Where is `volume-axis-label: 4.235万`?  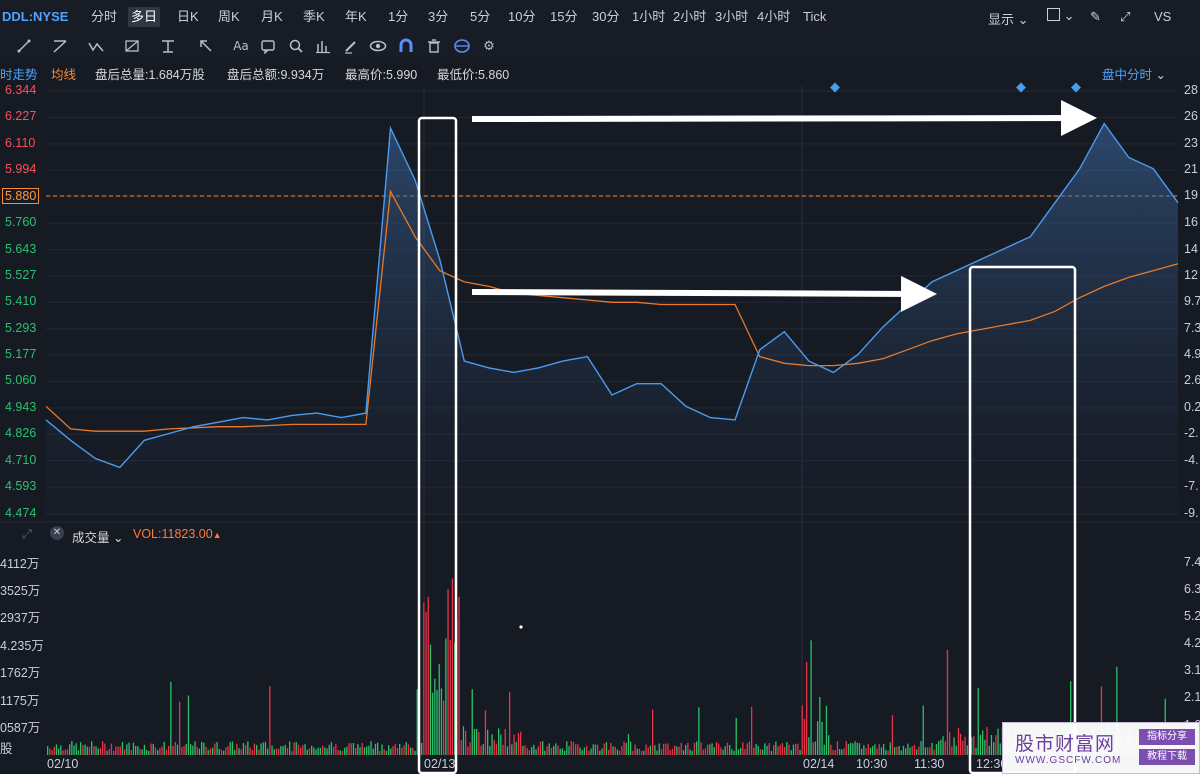
volume-axis-label: 4.235万 is located at coordinates (22, 646).